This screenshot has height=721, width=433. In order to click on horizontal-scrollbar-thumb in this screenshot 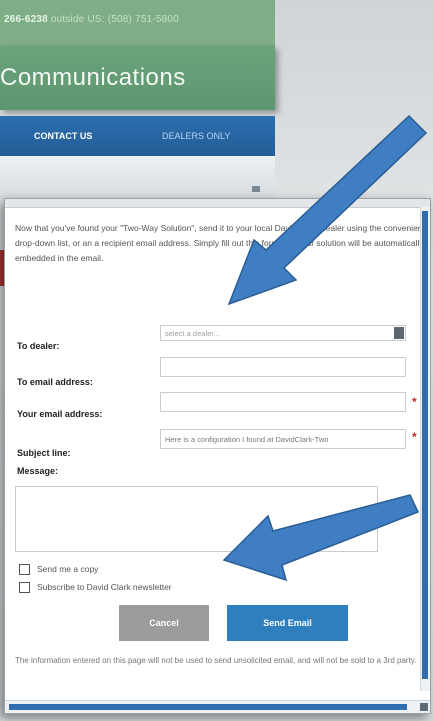, I will do `click(208, 707)`.